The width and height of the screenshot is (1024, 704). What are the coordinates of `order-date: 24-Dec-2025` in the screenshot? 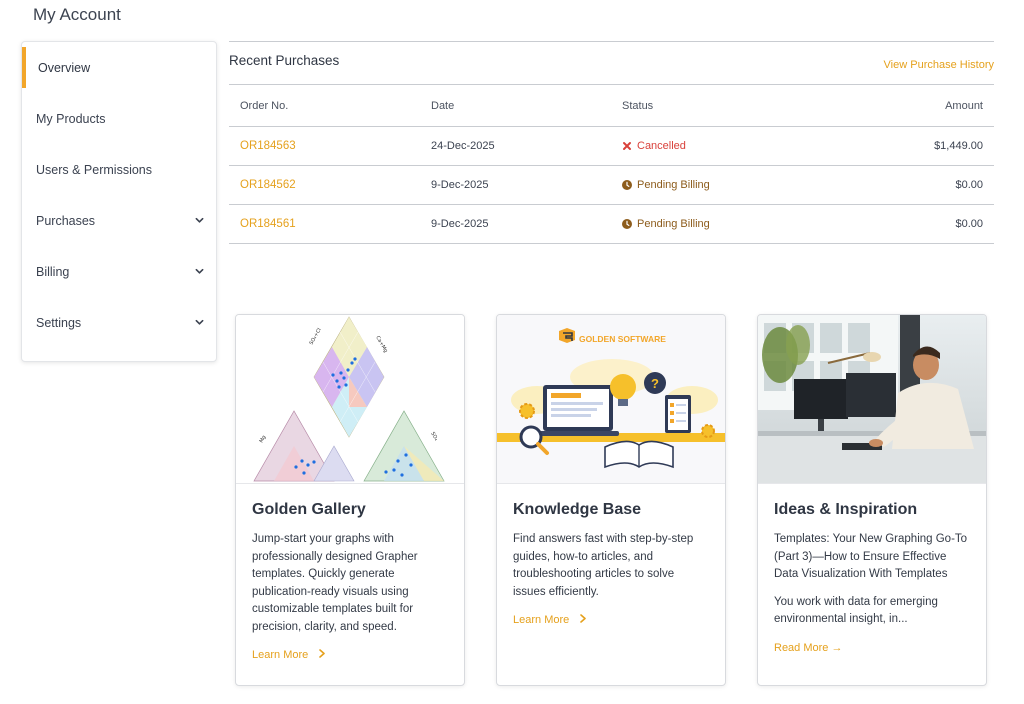 It's located at (463, 146).